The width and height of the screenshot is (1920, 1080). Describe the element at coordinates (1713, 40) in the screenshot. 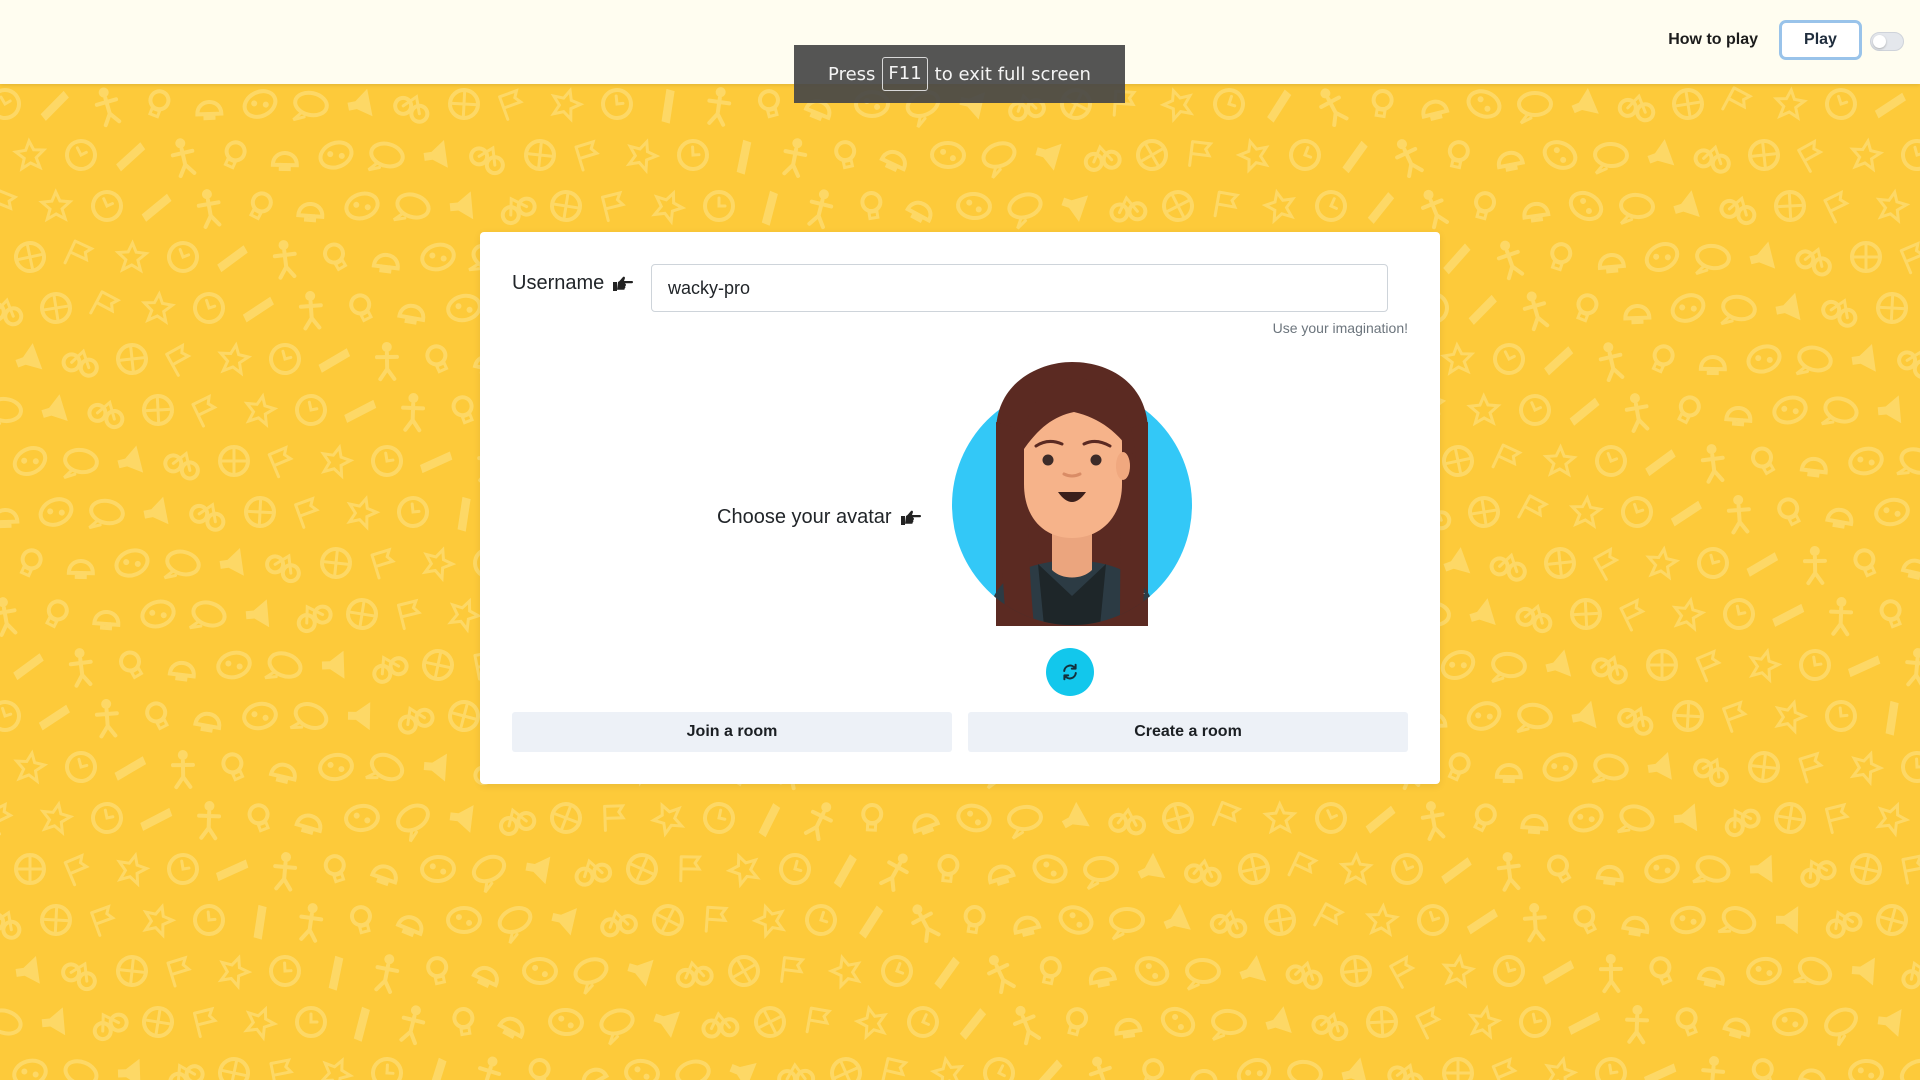

I see `how-to-play-link: How to play` at that location.